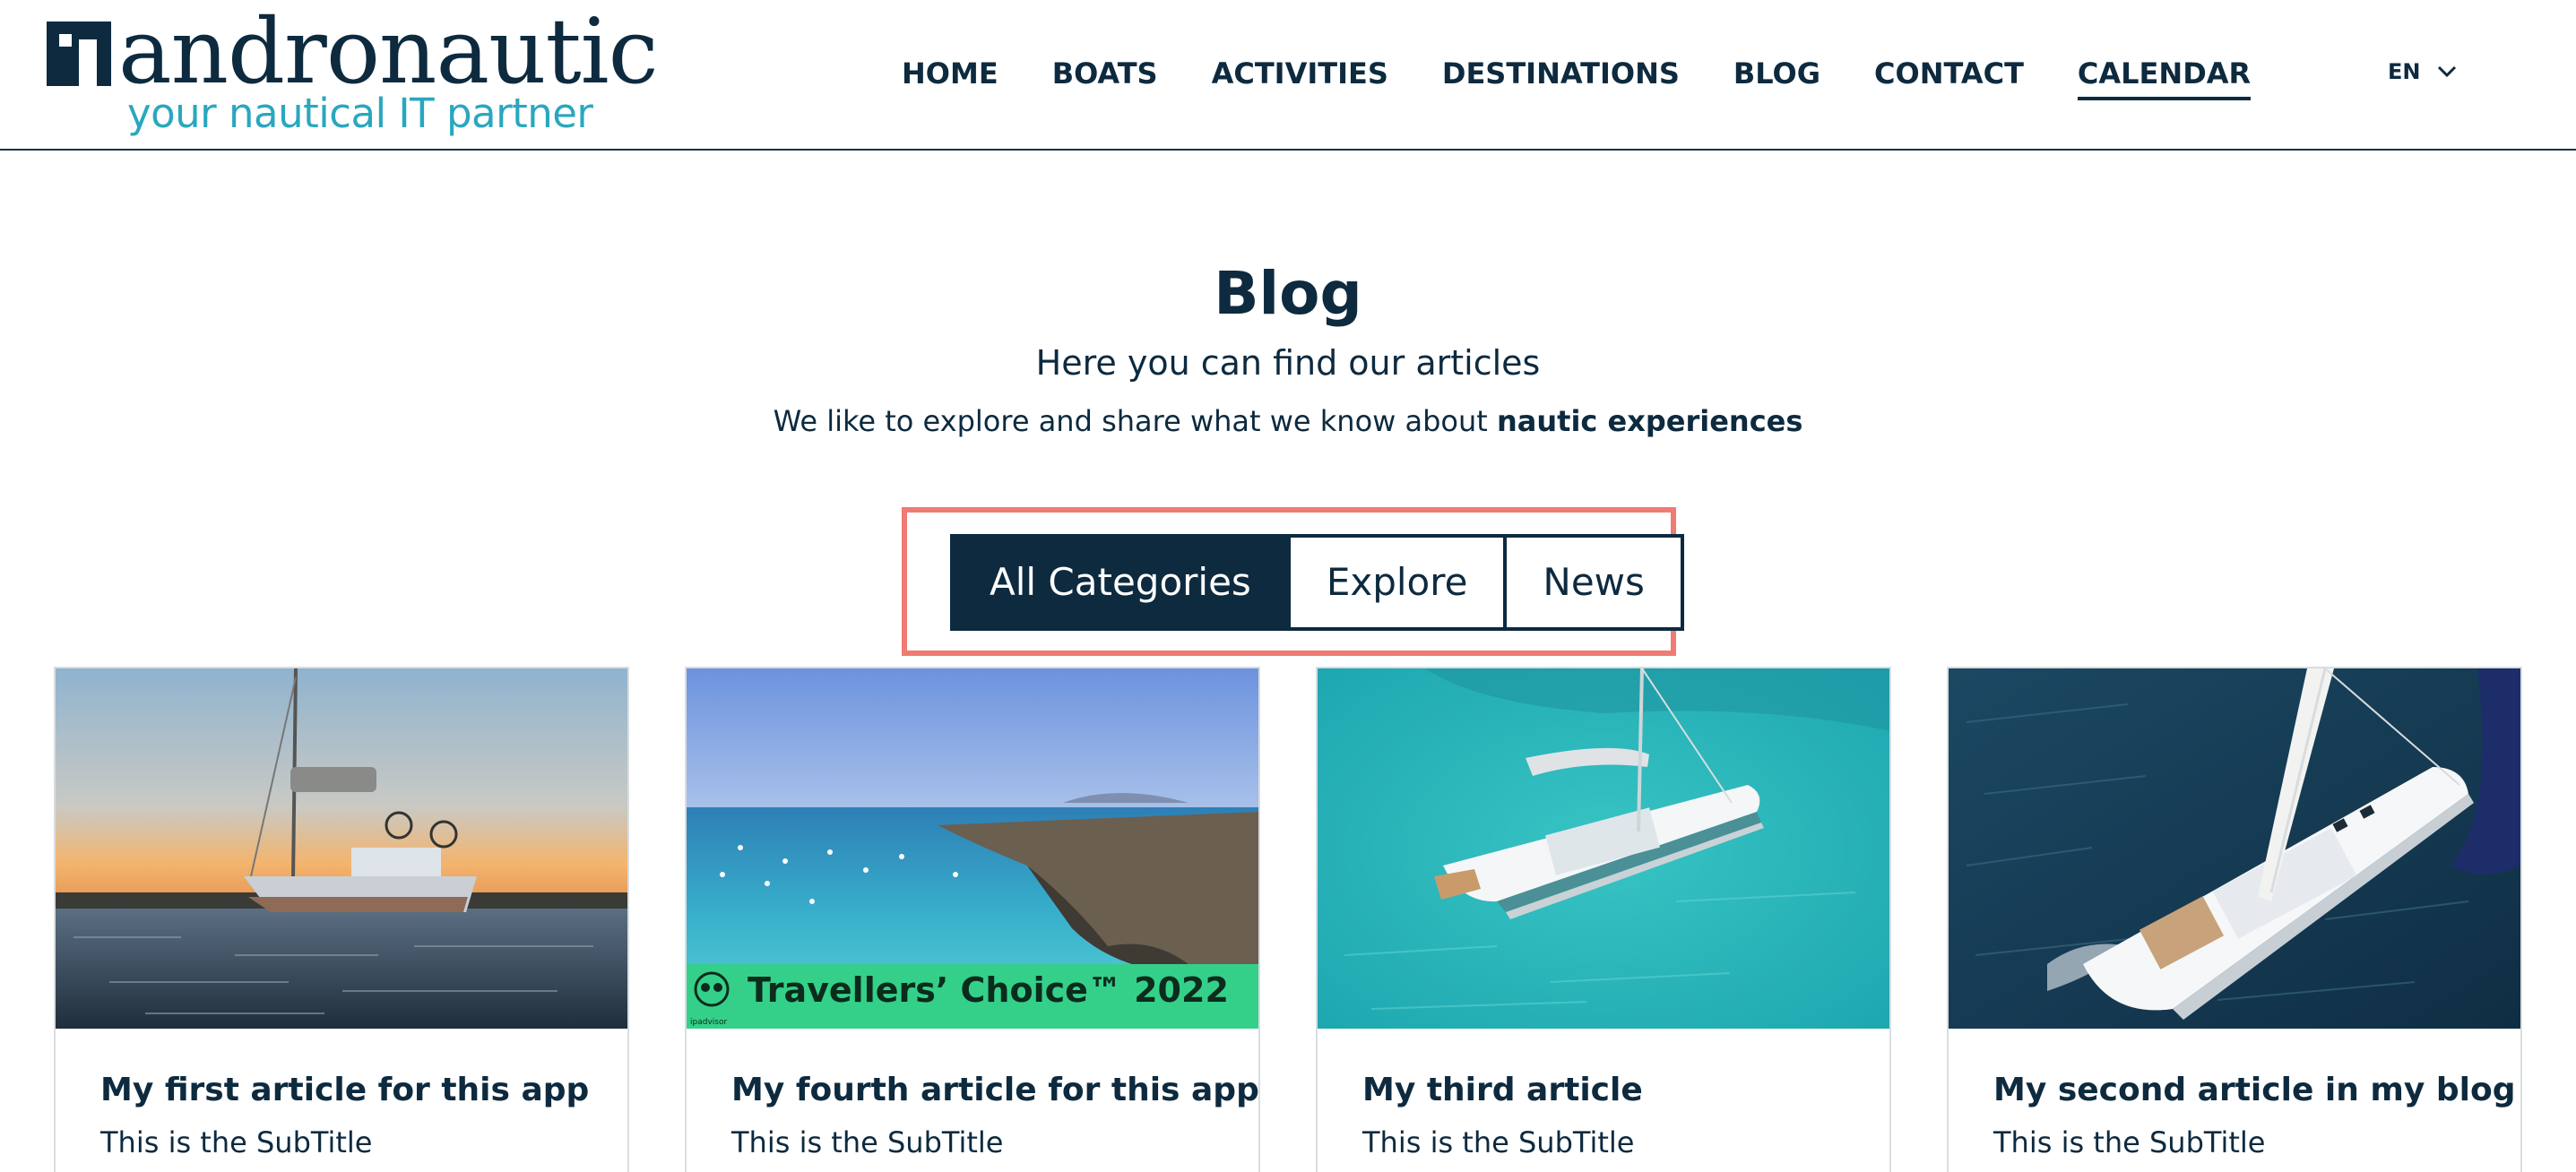  What do you see at coordinates (995, 1090) in the screenshot?
I see `article-title: My fourth article for this app` at bounding box center [995, 1090].